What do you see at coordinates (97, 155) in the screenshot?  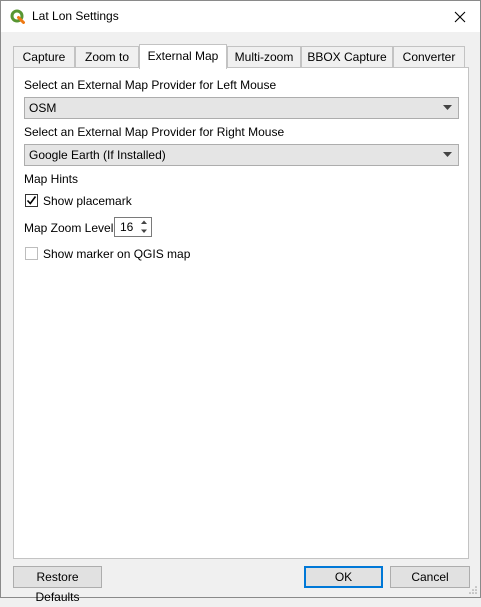 I see `right-provider-value: Google Earth (If Installed)` at bounding box center [97, 155].